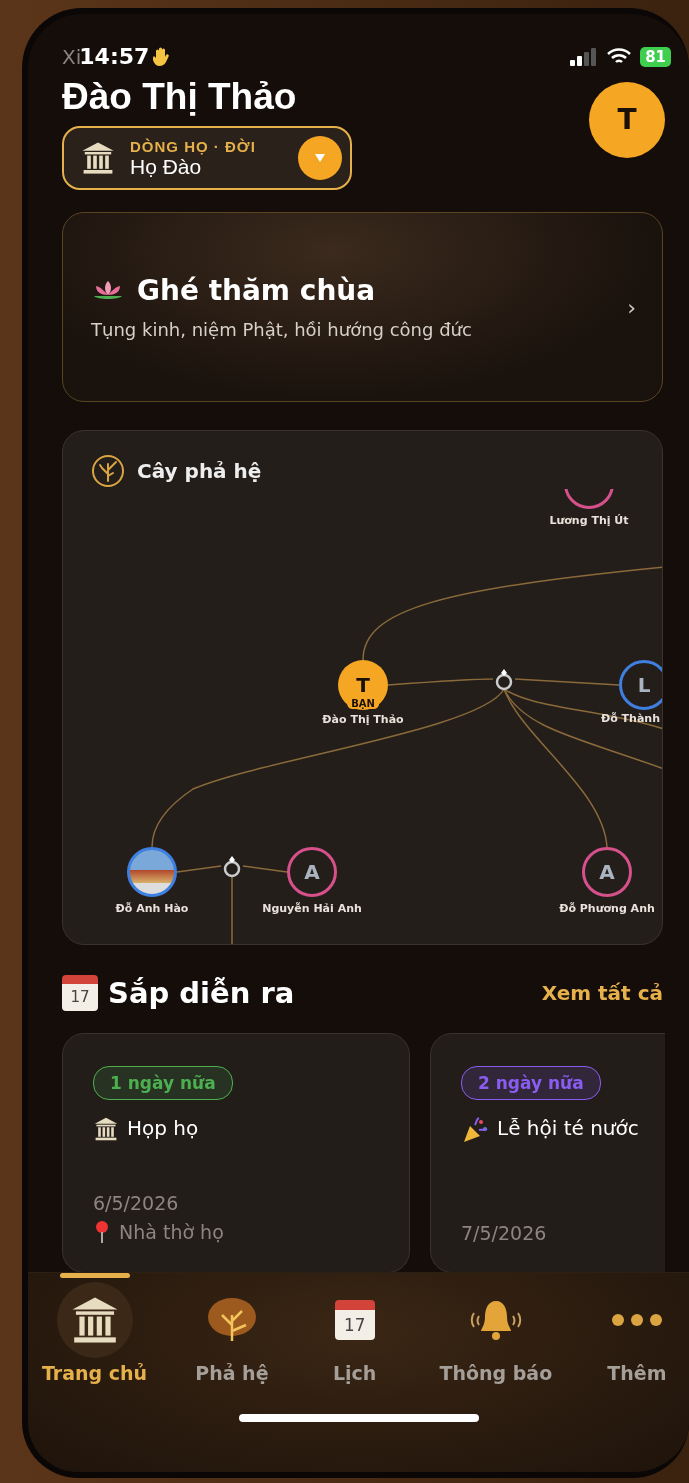 This screenshot has height=1483, width=689. Describe the element at coordinates (655, 56) in the screenshot. I see `battery-indicator: 81` at that location.